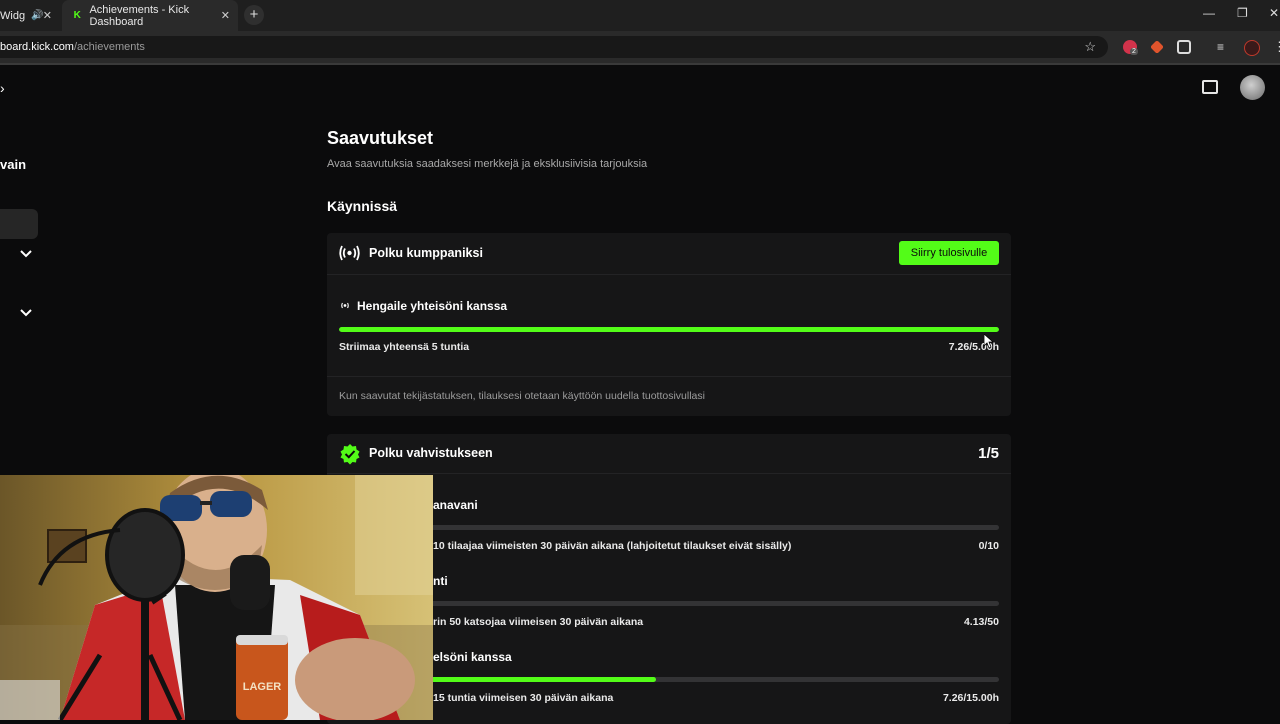  I want to click on webcam-video: LAGER, so click(216, 597).